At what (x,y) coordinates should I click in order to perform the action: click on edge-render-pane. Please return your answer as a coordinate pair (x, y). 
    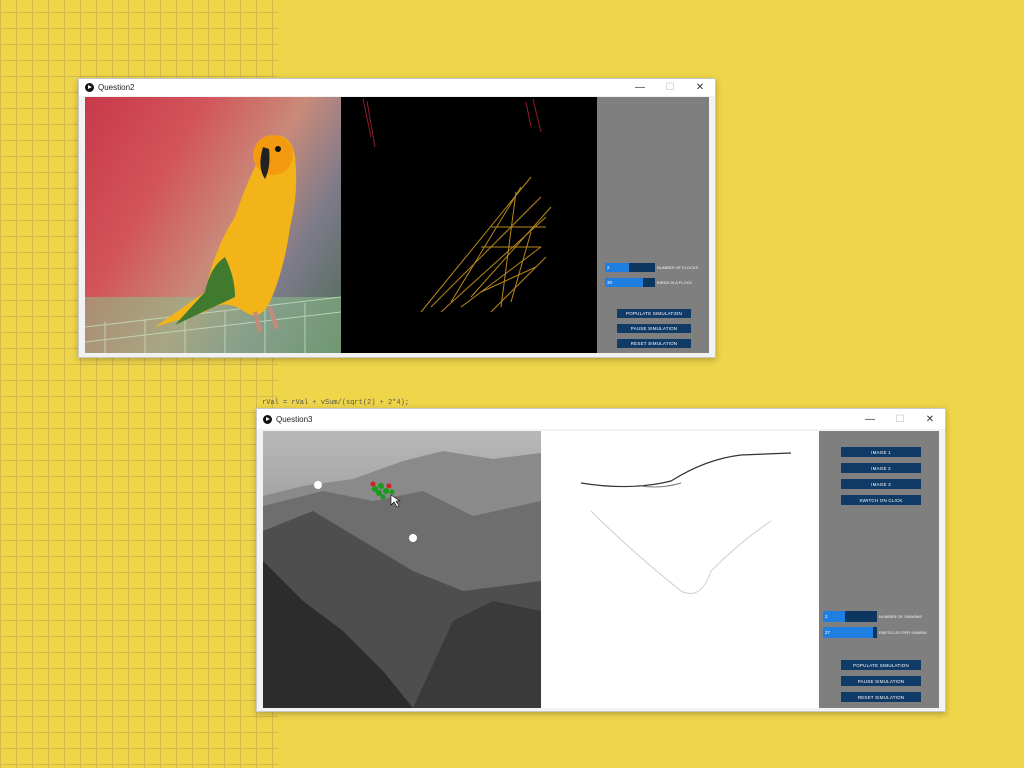
    Looking at the image, I should click on (680, 569).